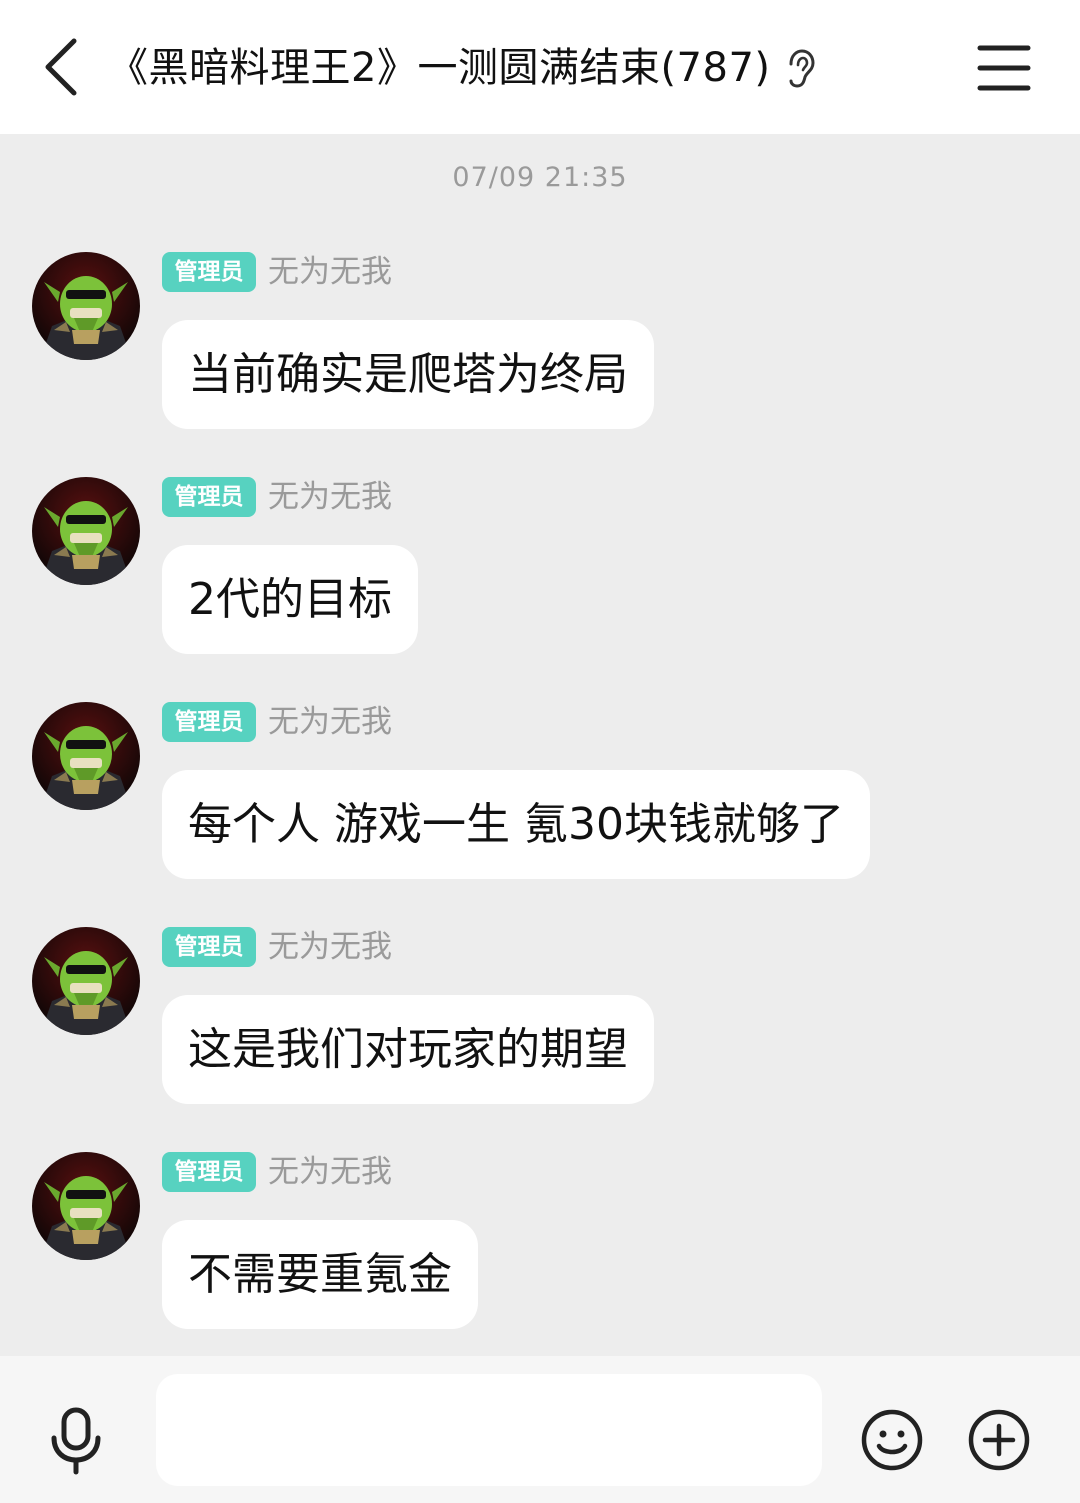  Describe the element at coordinates (892, 1440) in the screenshot. I see `smiley-icon` at that location.